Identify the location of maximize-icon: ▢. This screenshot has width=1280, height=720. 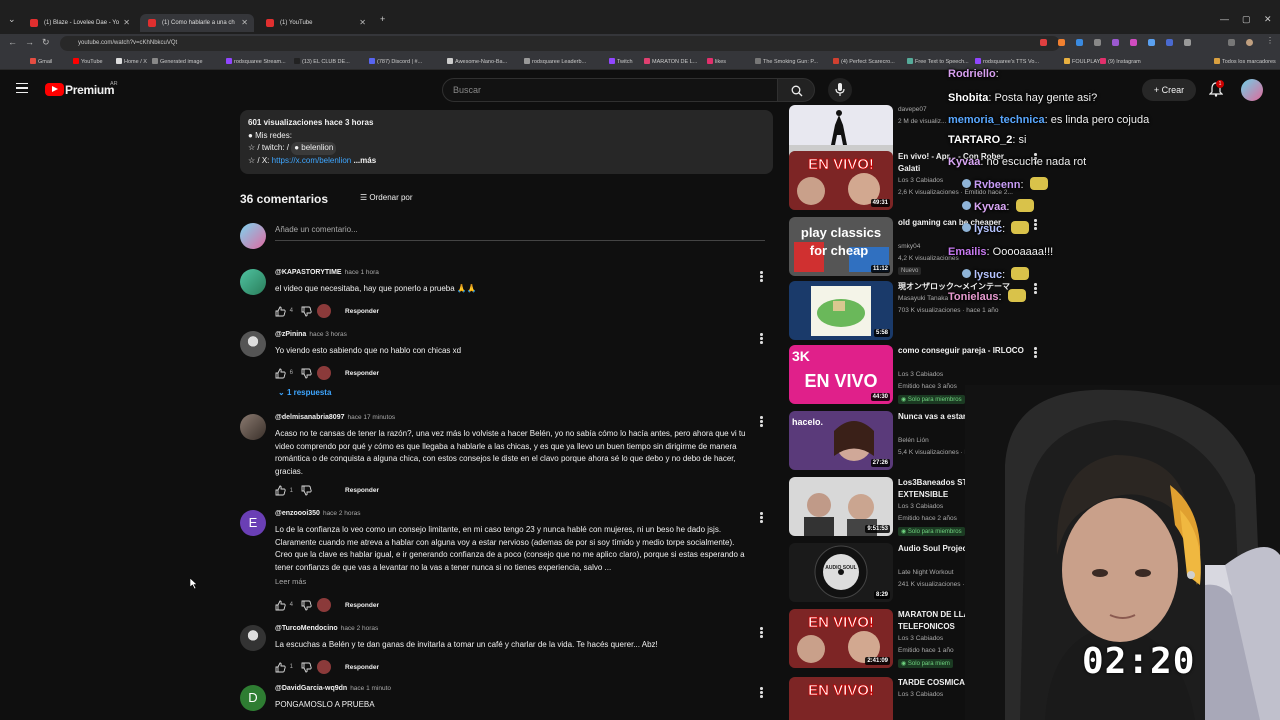
(1246, 19).